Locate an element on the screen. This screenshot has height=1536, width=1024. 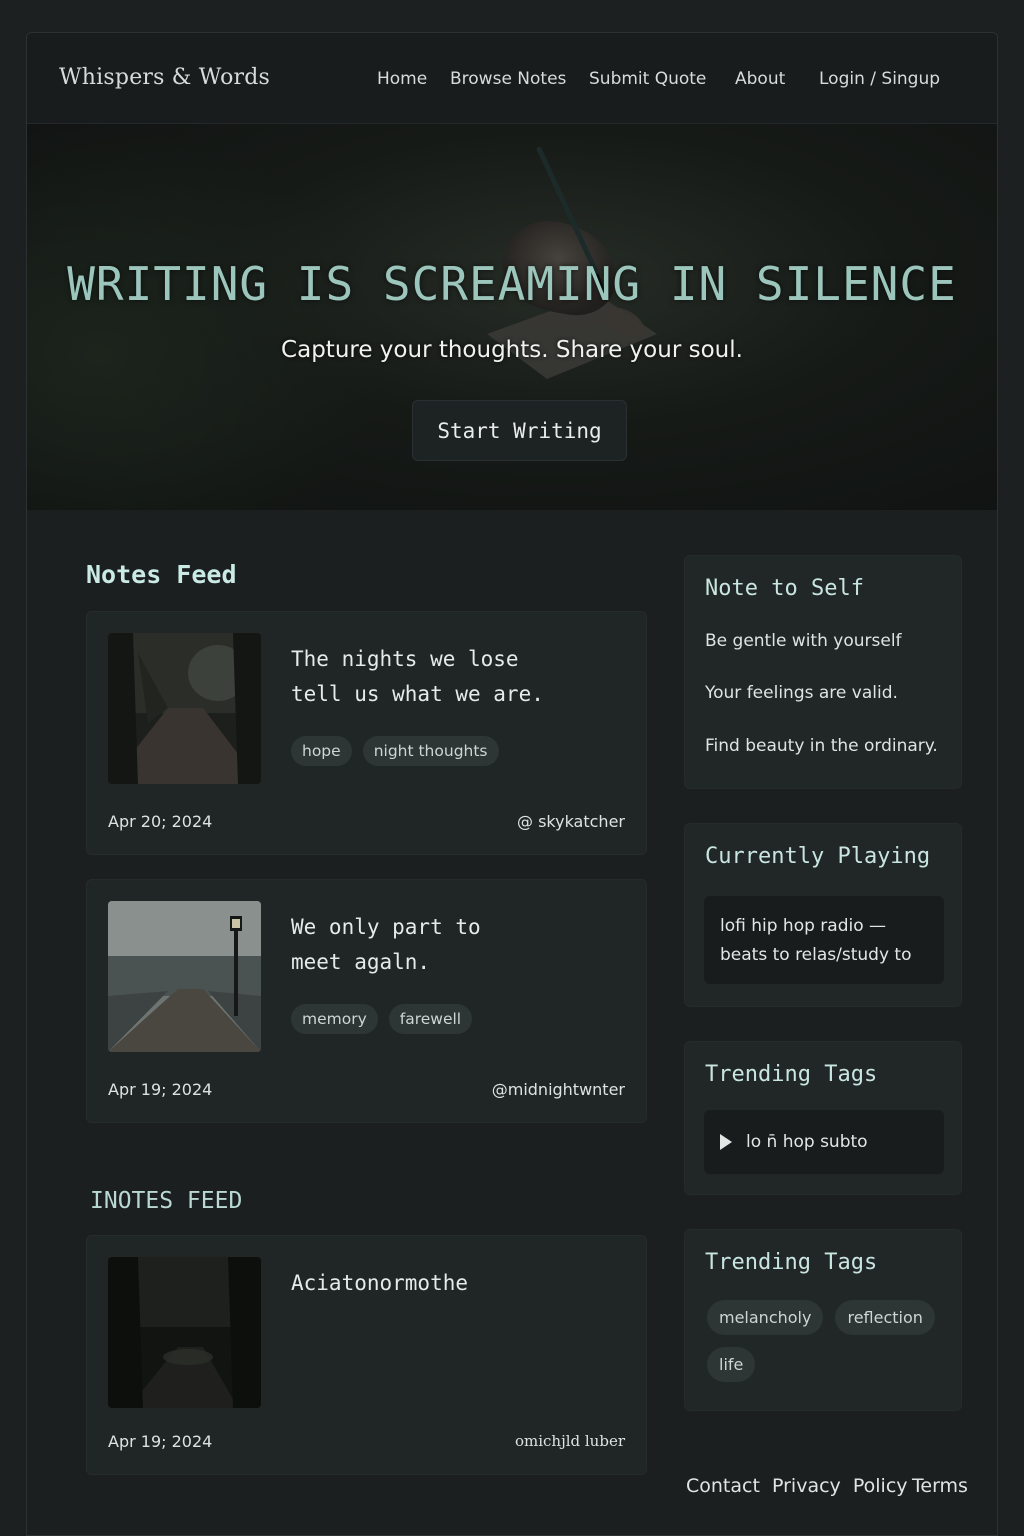
note-date: Apr 20; 2024 is located at coordinates (160, 821).